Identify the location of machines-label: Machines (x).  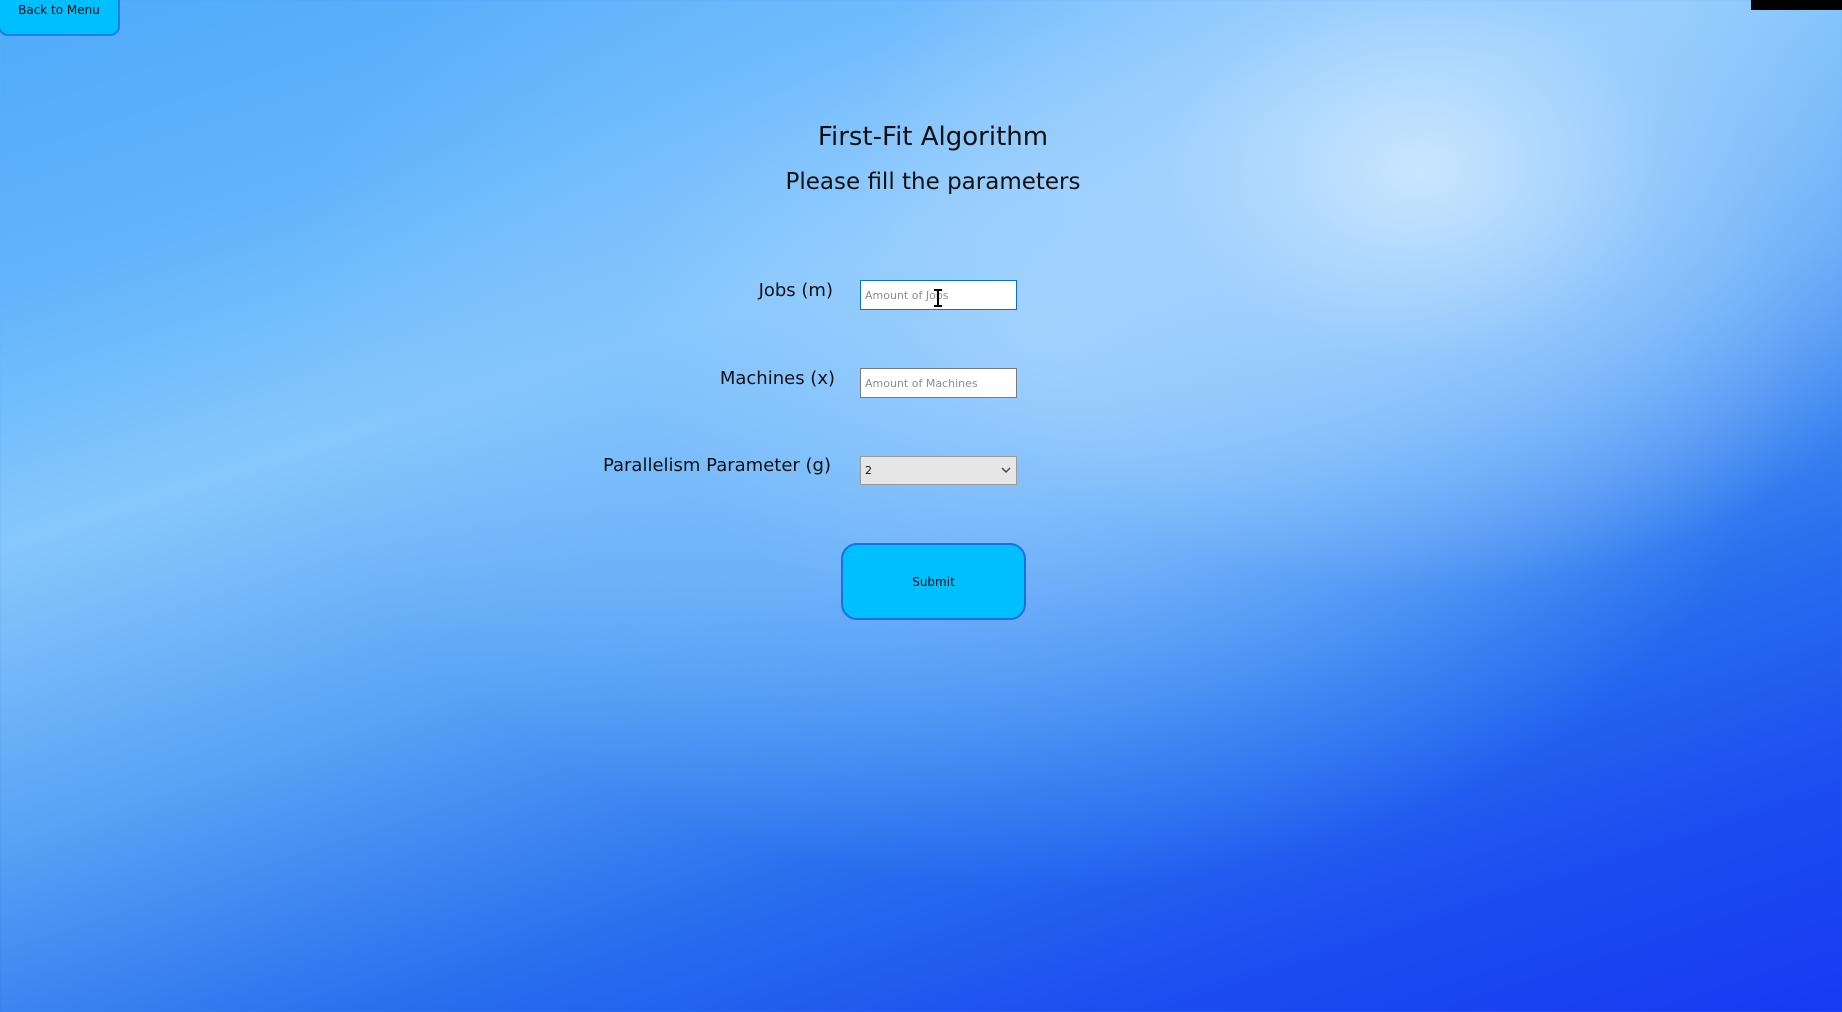
(777, 378).